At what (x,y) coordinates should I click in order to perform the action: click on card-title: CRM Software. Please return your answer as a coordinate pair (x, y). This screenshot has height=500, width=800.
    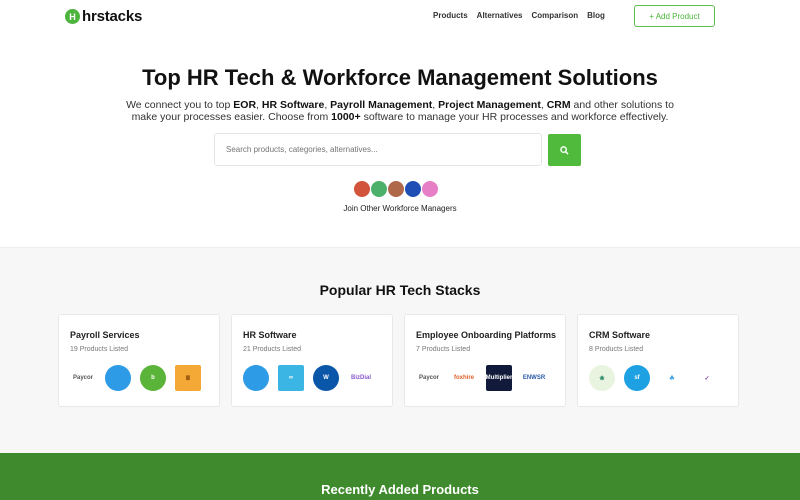
    Looking at the image, I should click on (620, 335).